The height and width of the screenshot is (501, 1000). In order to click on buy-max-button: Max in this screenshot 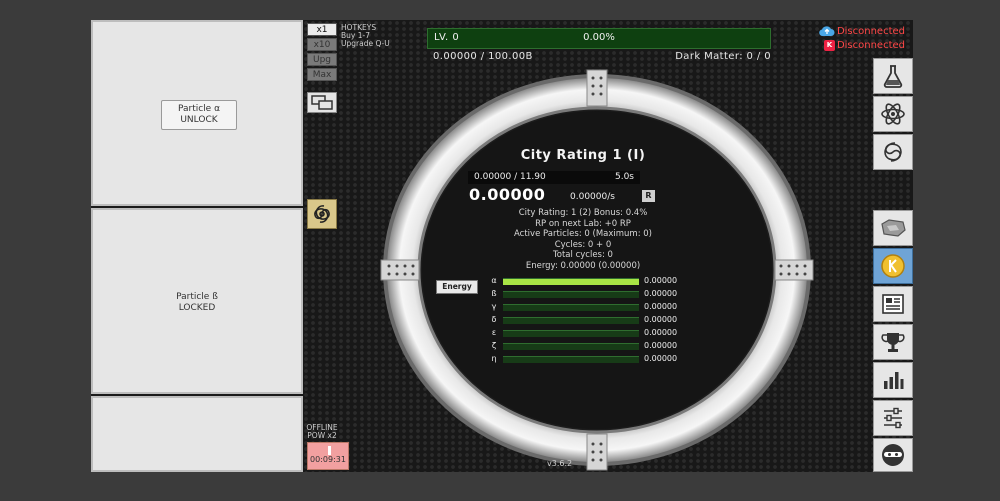, I will do `click(322, 74)`.